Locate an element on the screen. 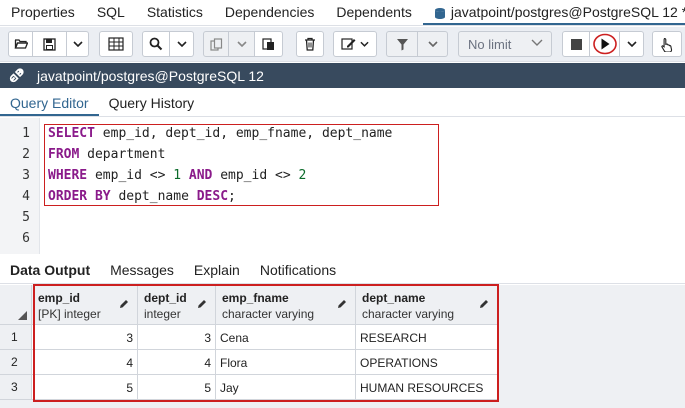  tab-explain: Explain is located at coordinates (217, 269).